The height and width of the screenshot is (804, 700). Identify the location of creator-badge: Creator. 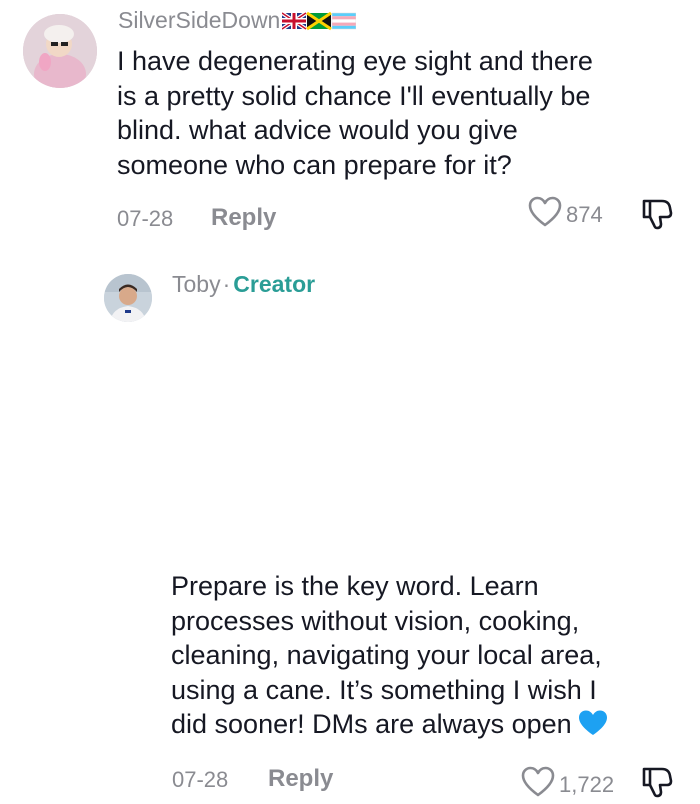
(274, 284).